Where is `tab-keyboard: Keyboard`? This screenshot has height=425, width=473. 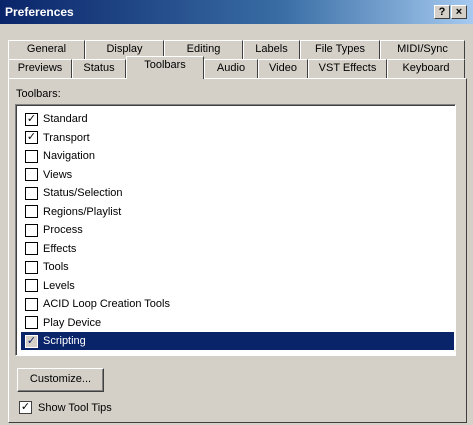
tab-keyboard: Keyboard is located at coordinates (426, 68).